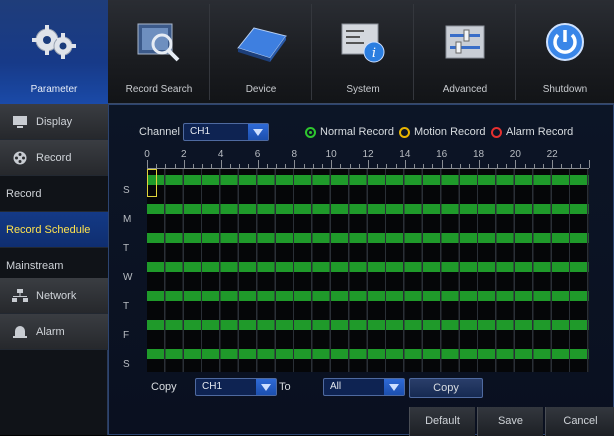 The height and width of the screenshot is (436, 614). Describe the element at coordinates (126, 335) in the screenshot. I see `day-label: F` at that location.